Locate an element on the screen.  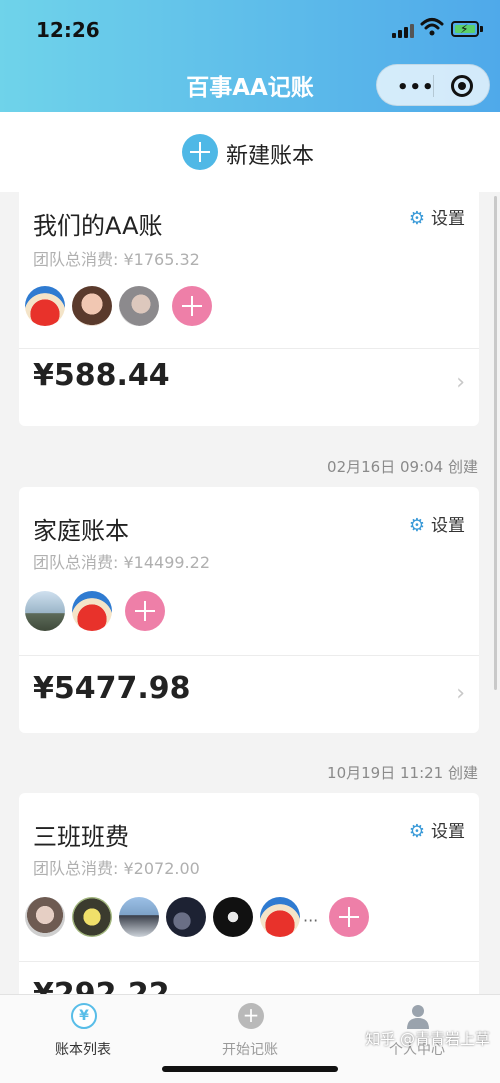
close-miniprogram-button is located at coordinates (462, 86).